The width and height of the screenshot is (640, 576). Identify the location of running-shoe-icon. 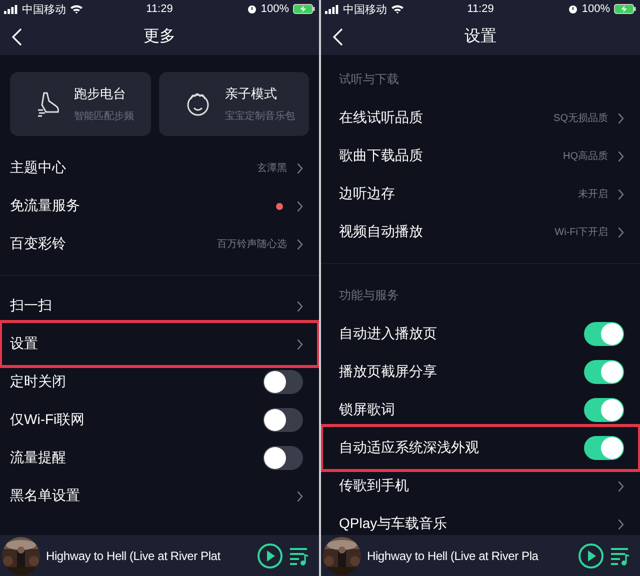
(48, 104).